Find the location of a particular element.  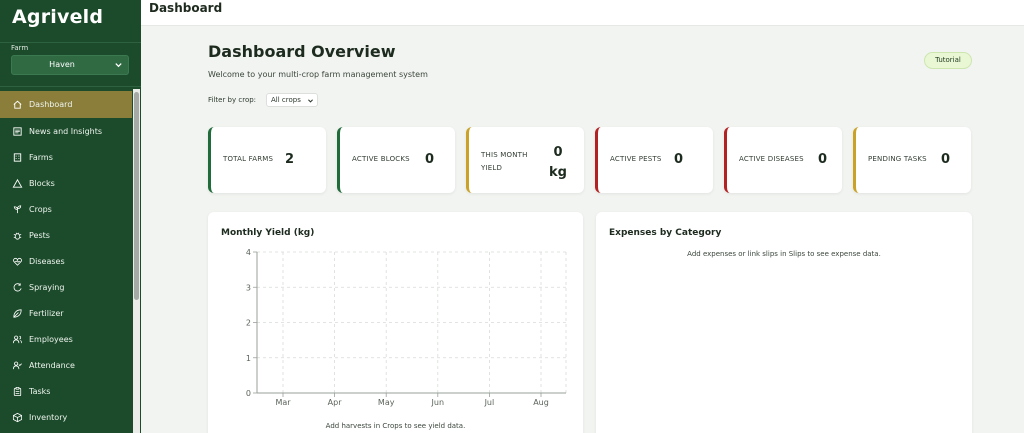

sidebar-scrollbar-thumb is located at coordinates (136, 196).